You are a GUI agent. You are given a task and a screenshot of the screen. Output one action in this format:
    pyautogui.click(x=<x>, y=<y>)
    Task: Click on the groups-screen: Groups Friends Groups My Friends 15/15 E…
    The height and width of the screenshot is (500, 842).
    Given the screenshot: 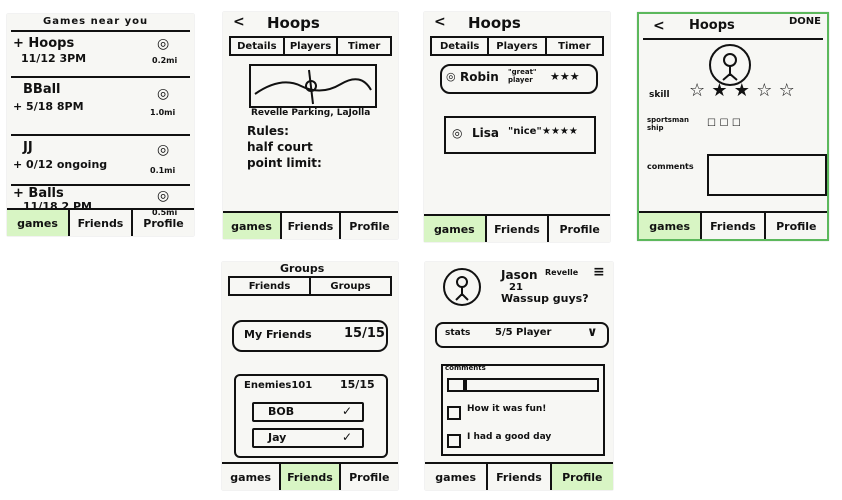 What is the action you would take?
    pyautogui.click(x=310, y=376)
    